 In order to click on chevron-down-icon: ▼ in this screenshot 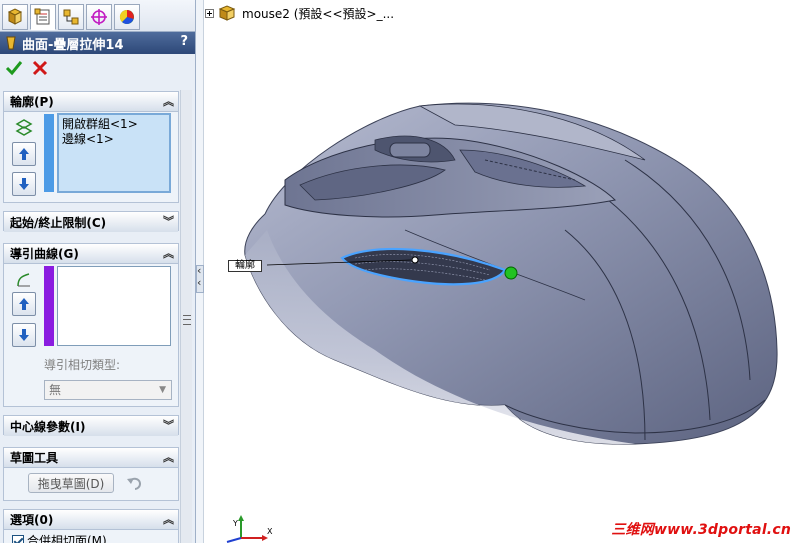, I will do `click(162, 390)`.